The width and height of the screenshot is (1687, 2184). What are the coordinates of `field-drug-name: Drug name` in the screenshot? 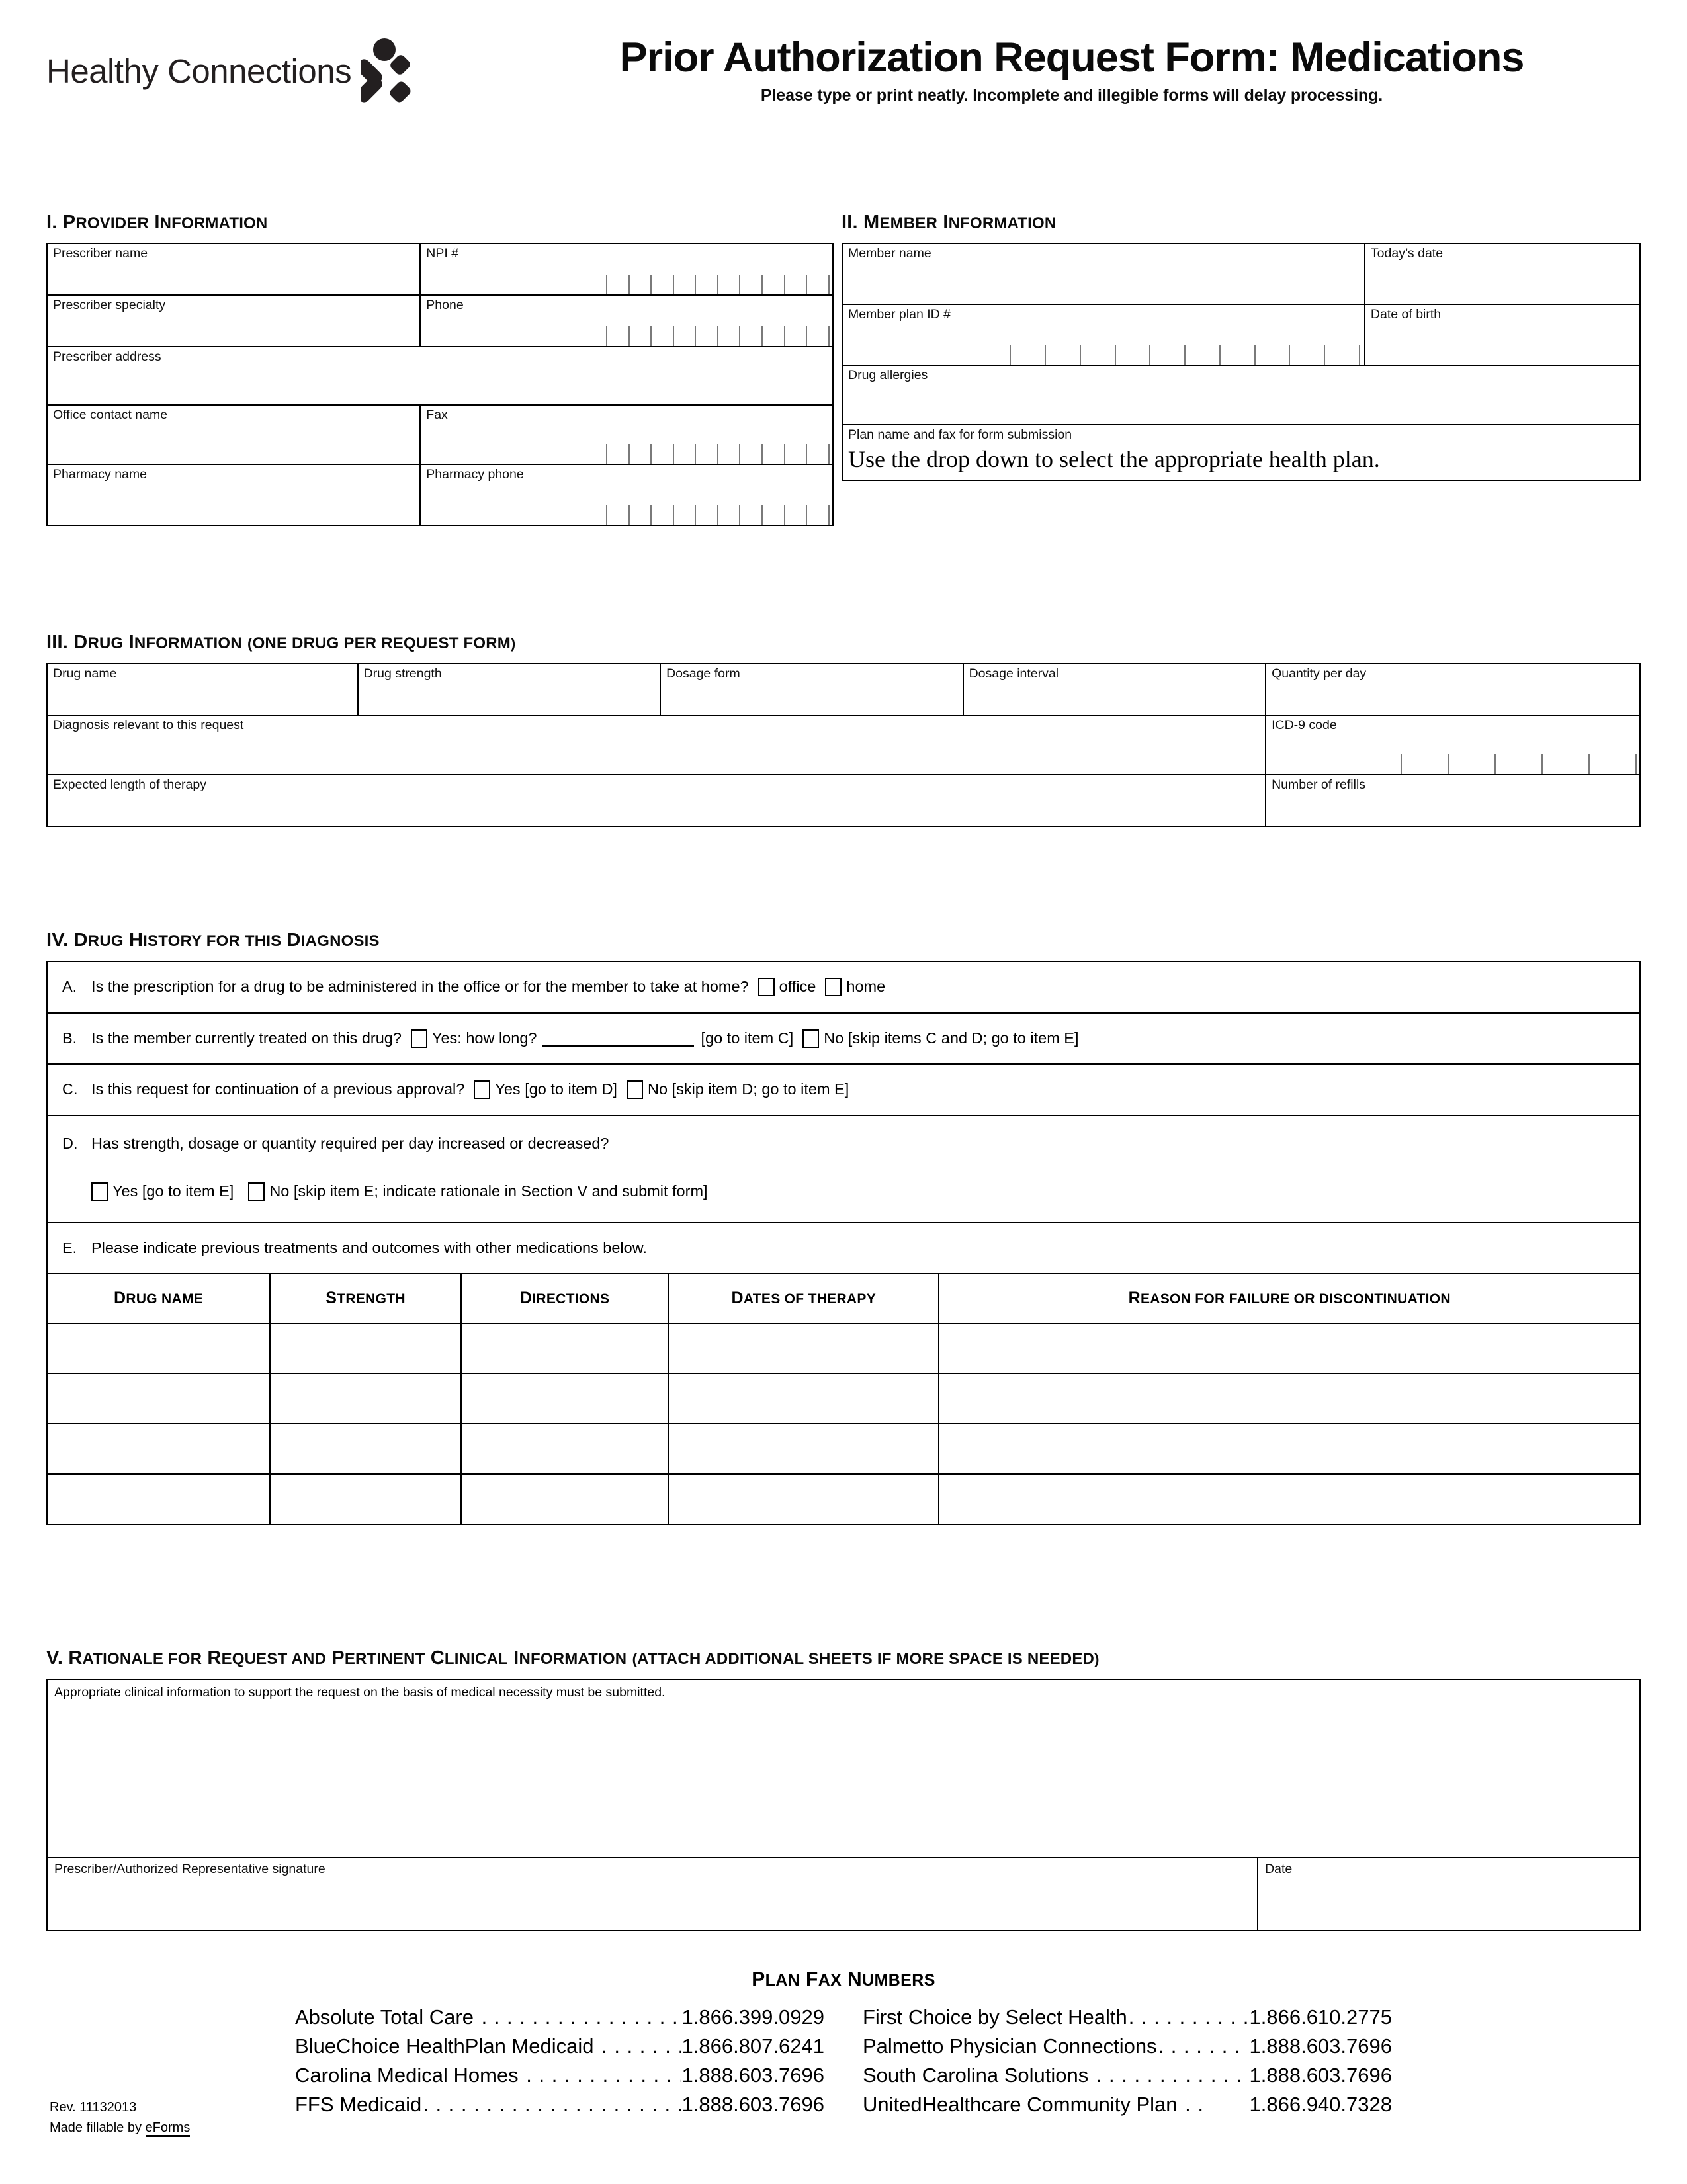 It's located at (202, 689).